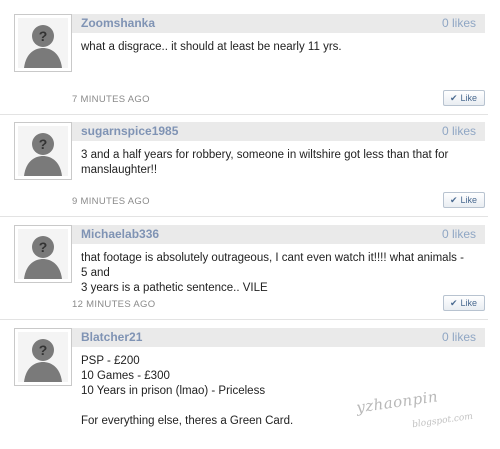 This screenshot has width=500, height=449. What do you see at coordinates (125, 376) in the screenshot?
I see `comment-line: 10 Games - £300` at bounding box center [125, 376].